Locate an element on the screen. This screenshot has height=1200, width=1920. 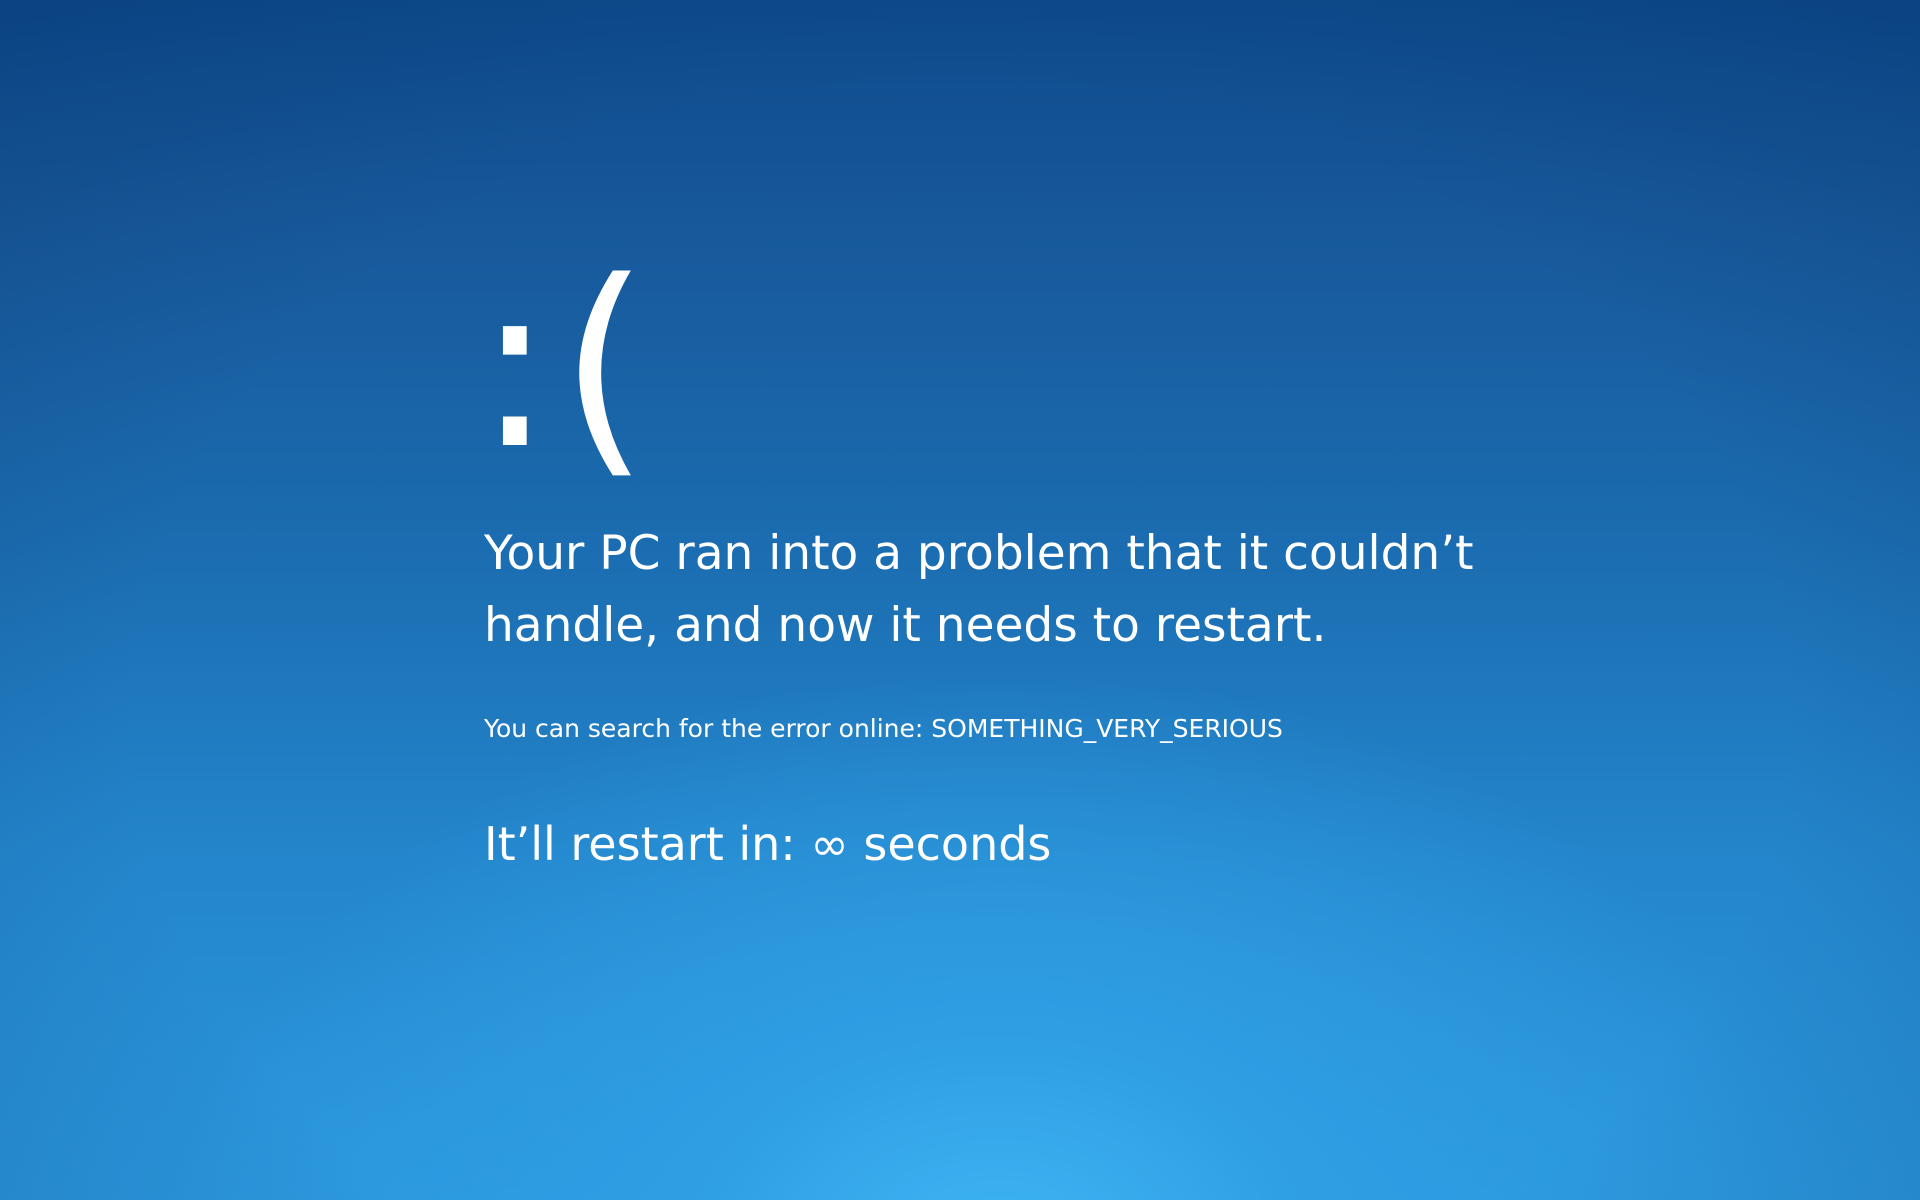
sad-face-emoticon: :( is located at coordinates (566, 366).